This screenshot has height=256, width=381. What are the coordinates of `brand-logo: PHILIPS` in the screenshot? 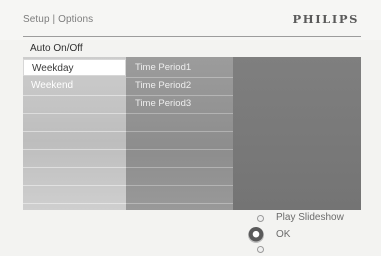 It's located at (325, 19).